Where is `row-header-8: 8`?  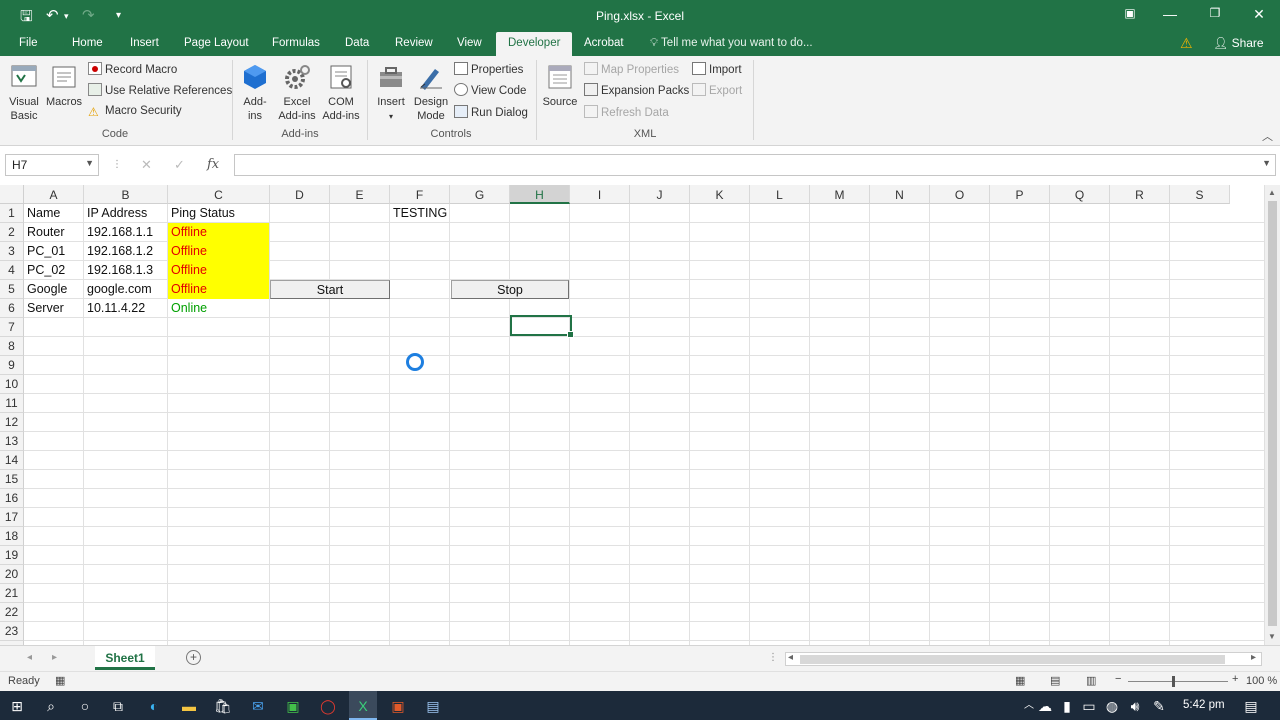
row-header-8: 8 is located at coordinates (12, 346).